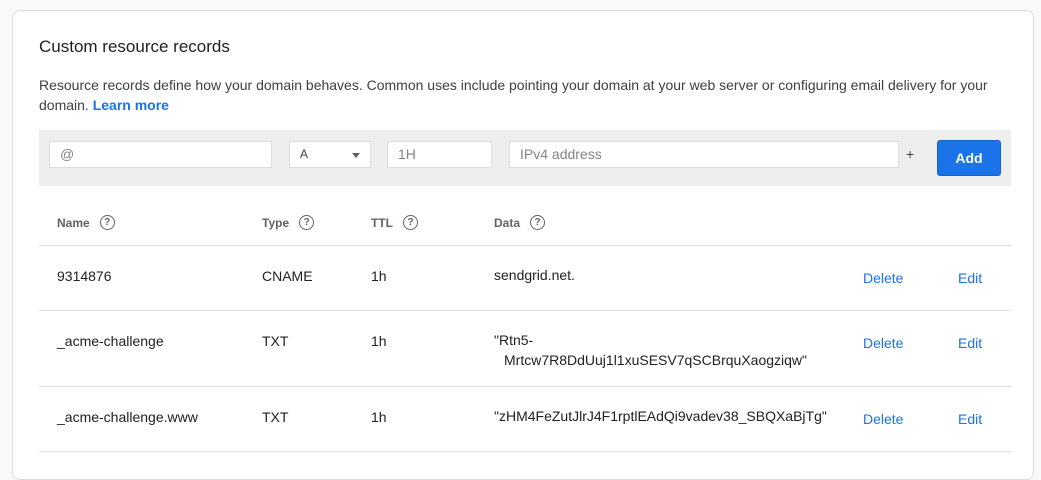 The image size is (1041, 480). I want to click on column-header-name: Name?, so click(86, 228).